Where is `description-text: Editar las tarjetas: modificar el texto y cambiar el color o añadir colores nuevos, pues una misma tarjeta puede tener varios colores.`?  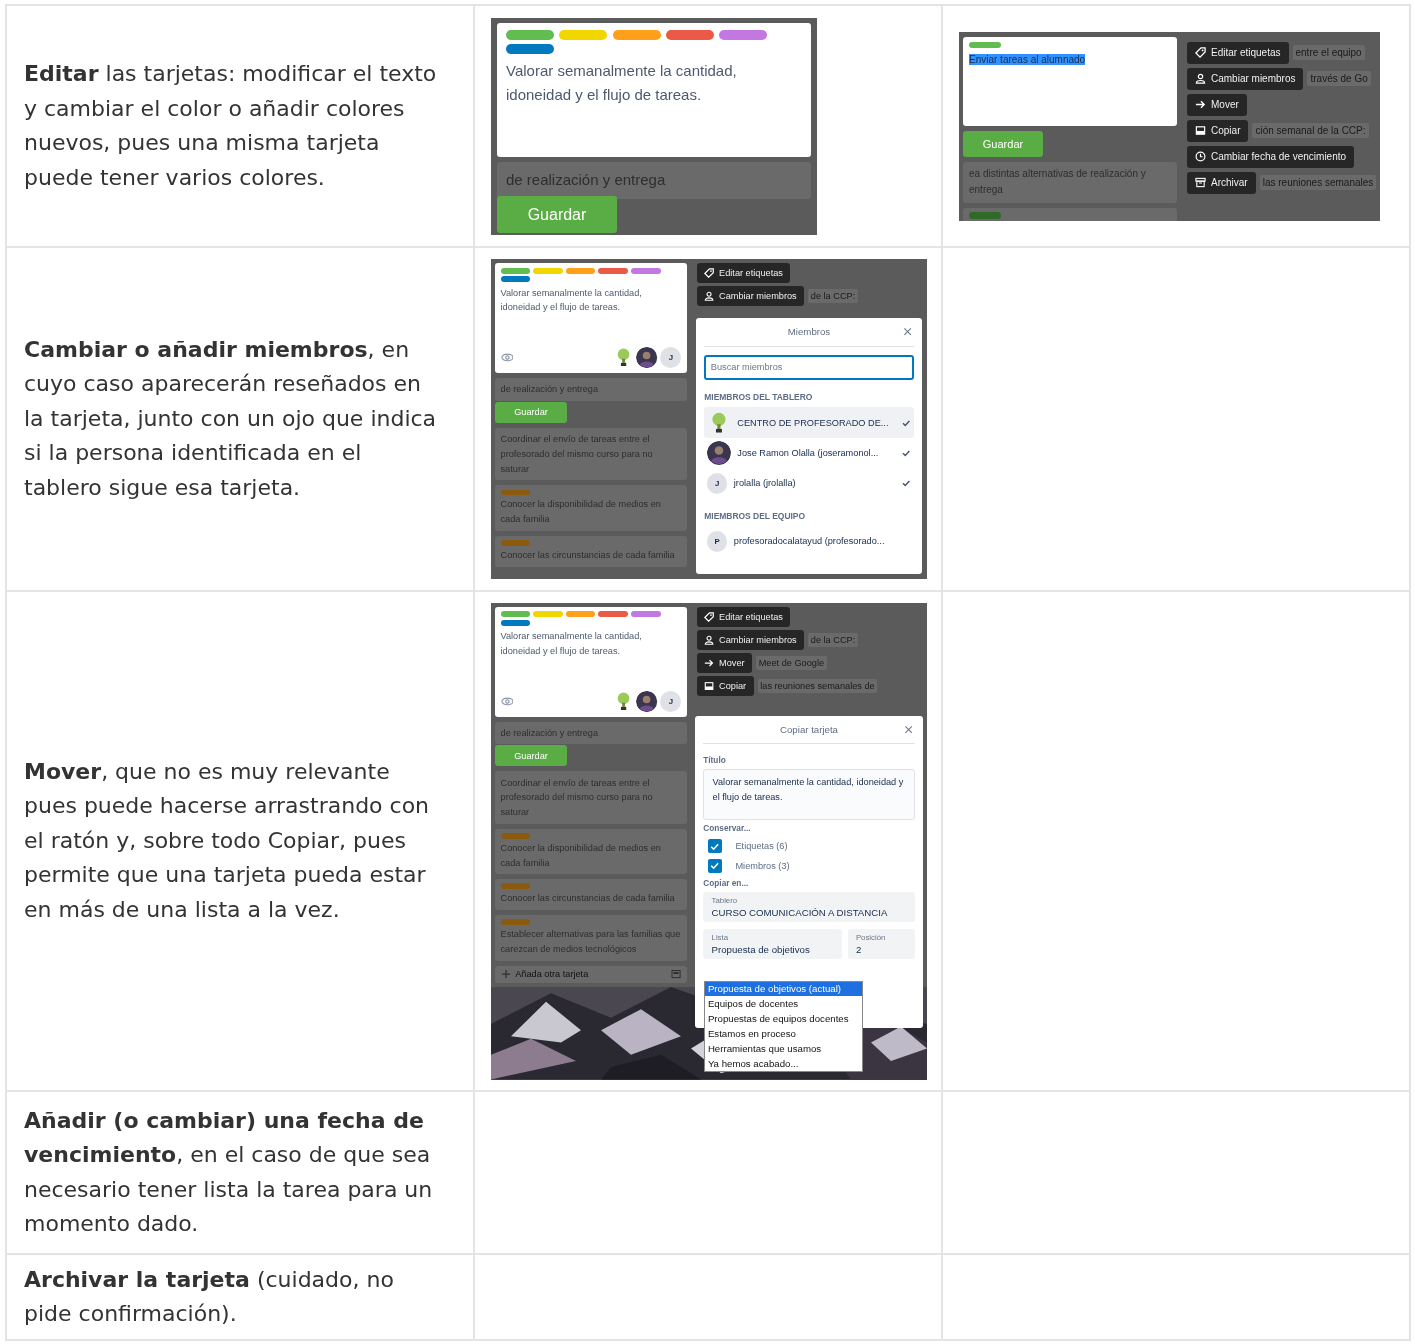 description-text: Editar las tarjetas: modificar el texto y cambiar el color o añadir colores nuevos, pues una misma tarjeta puede tener varios colores. is located at coordinates (231, 126).